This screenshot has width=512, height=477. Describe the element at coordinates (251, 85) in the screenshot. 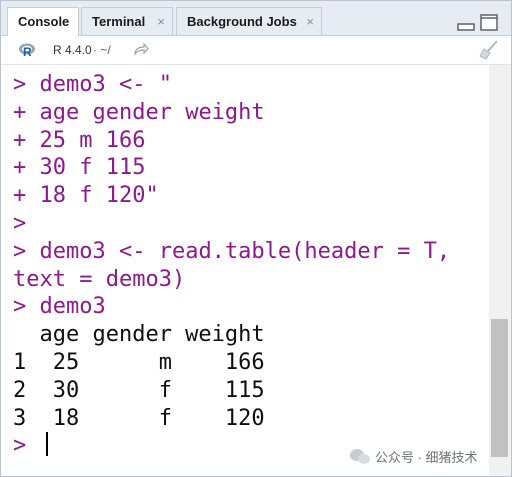

I see `console-input-line: > demo3 <- "` at that location.